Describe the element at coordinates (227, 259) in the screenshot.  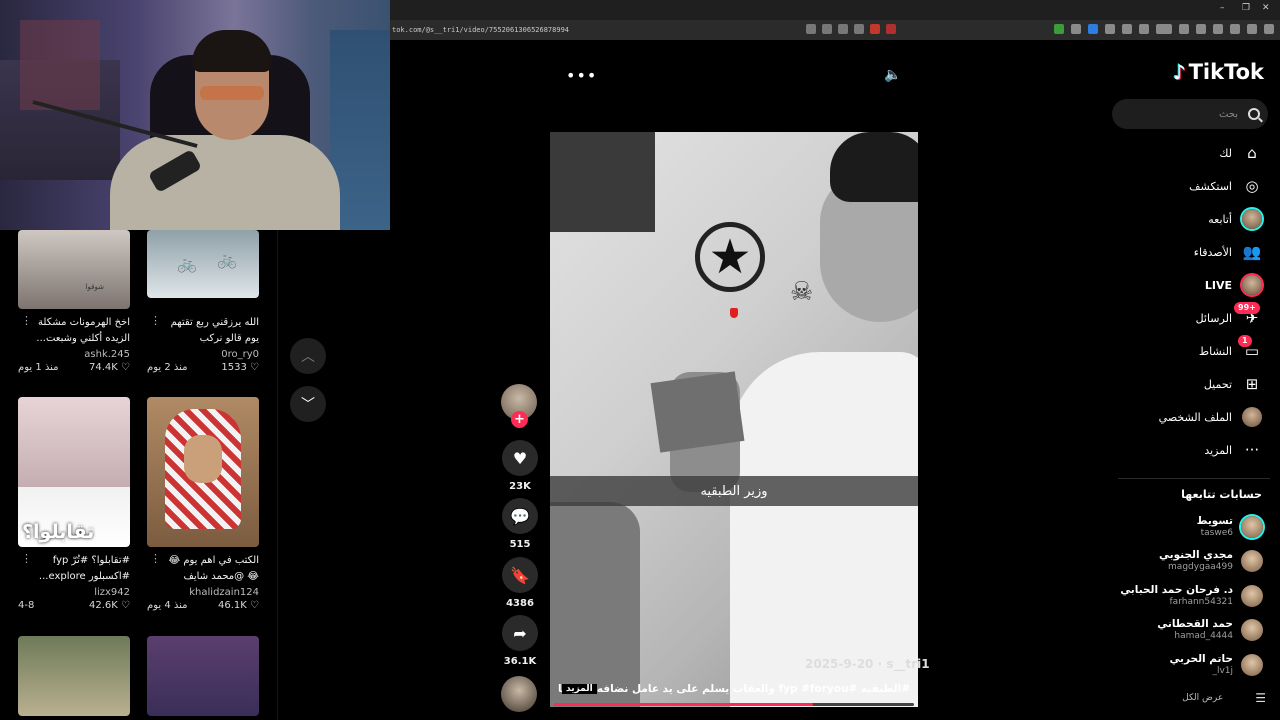
I see `cyclist-icon: 🚲` at that location.